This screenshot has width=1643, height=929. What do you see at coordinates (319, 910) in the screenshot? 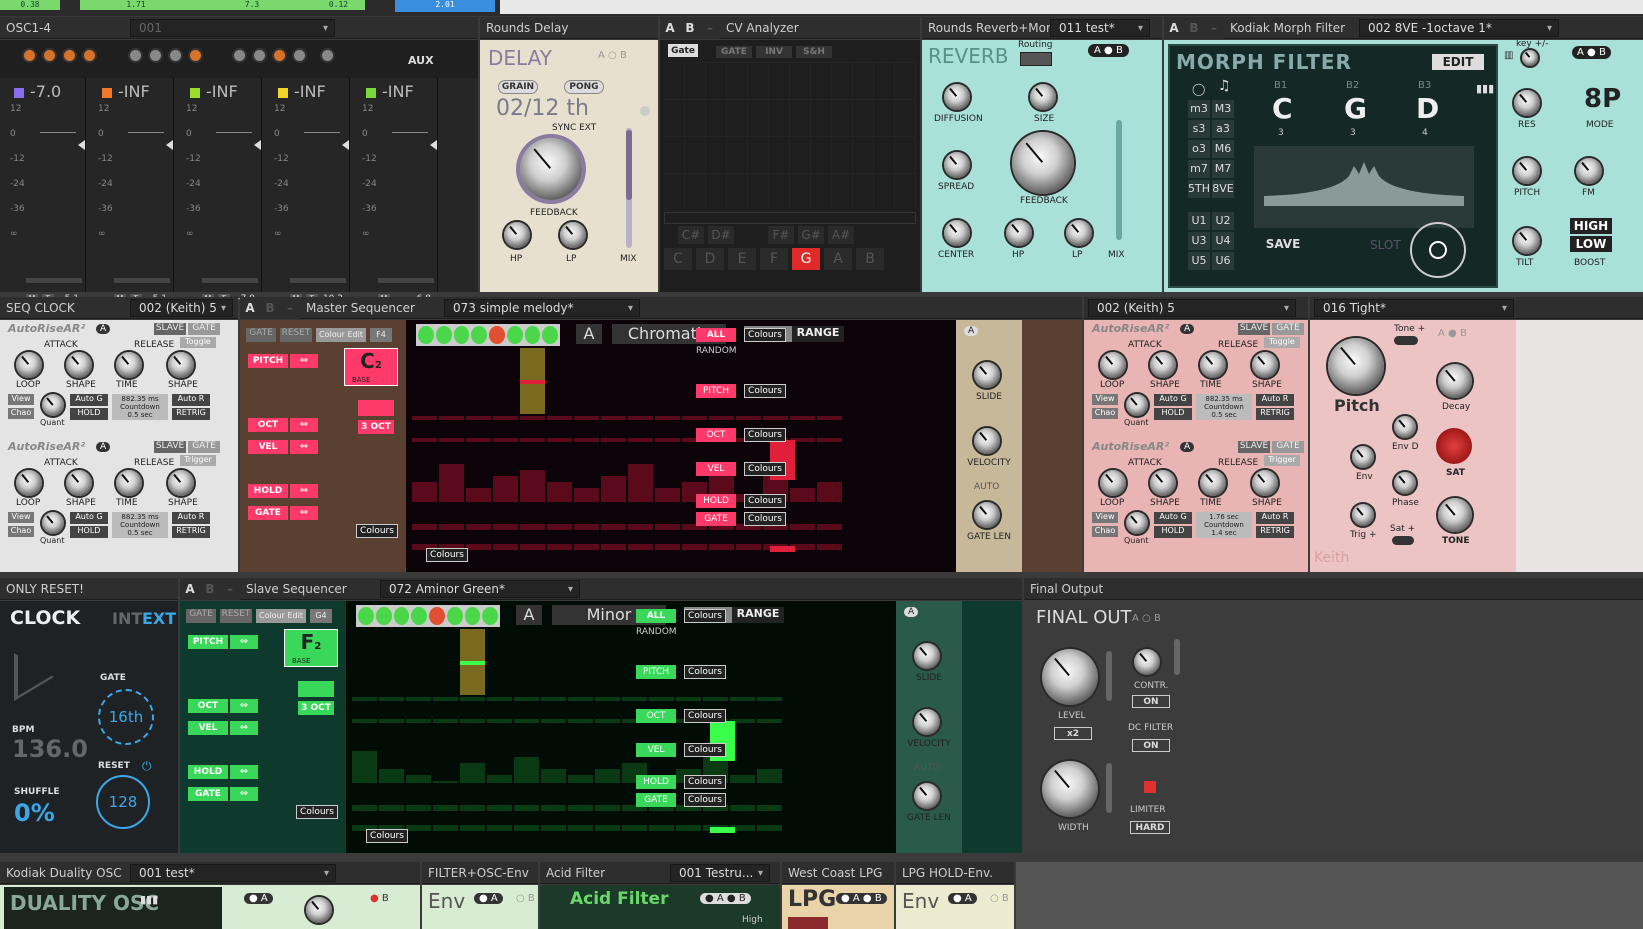
I see `duality-knob` at bounding box center [319, 910].